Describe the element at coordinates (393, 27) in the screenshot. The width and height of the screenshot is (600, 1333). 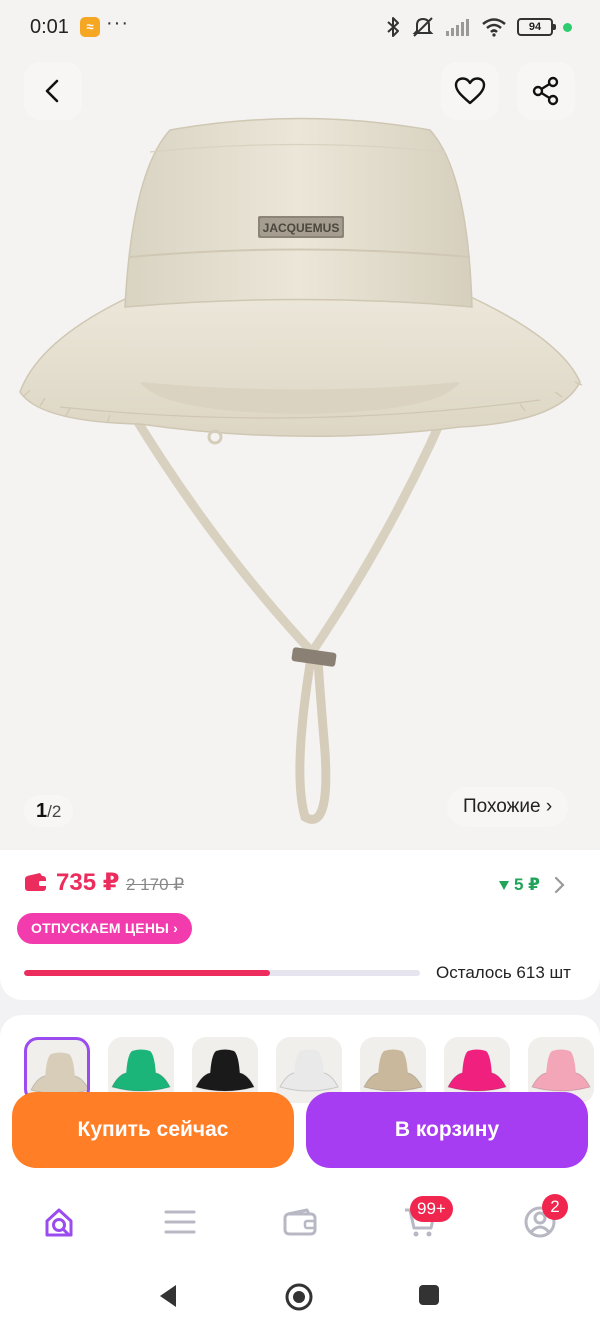
I see `bluetooth-icon` at that location.